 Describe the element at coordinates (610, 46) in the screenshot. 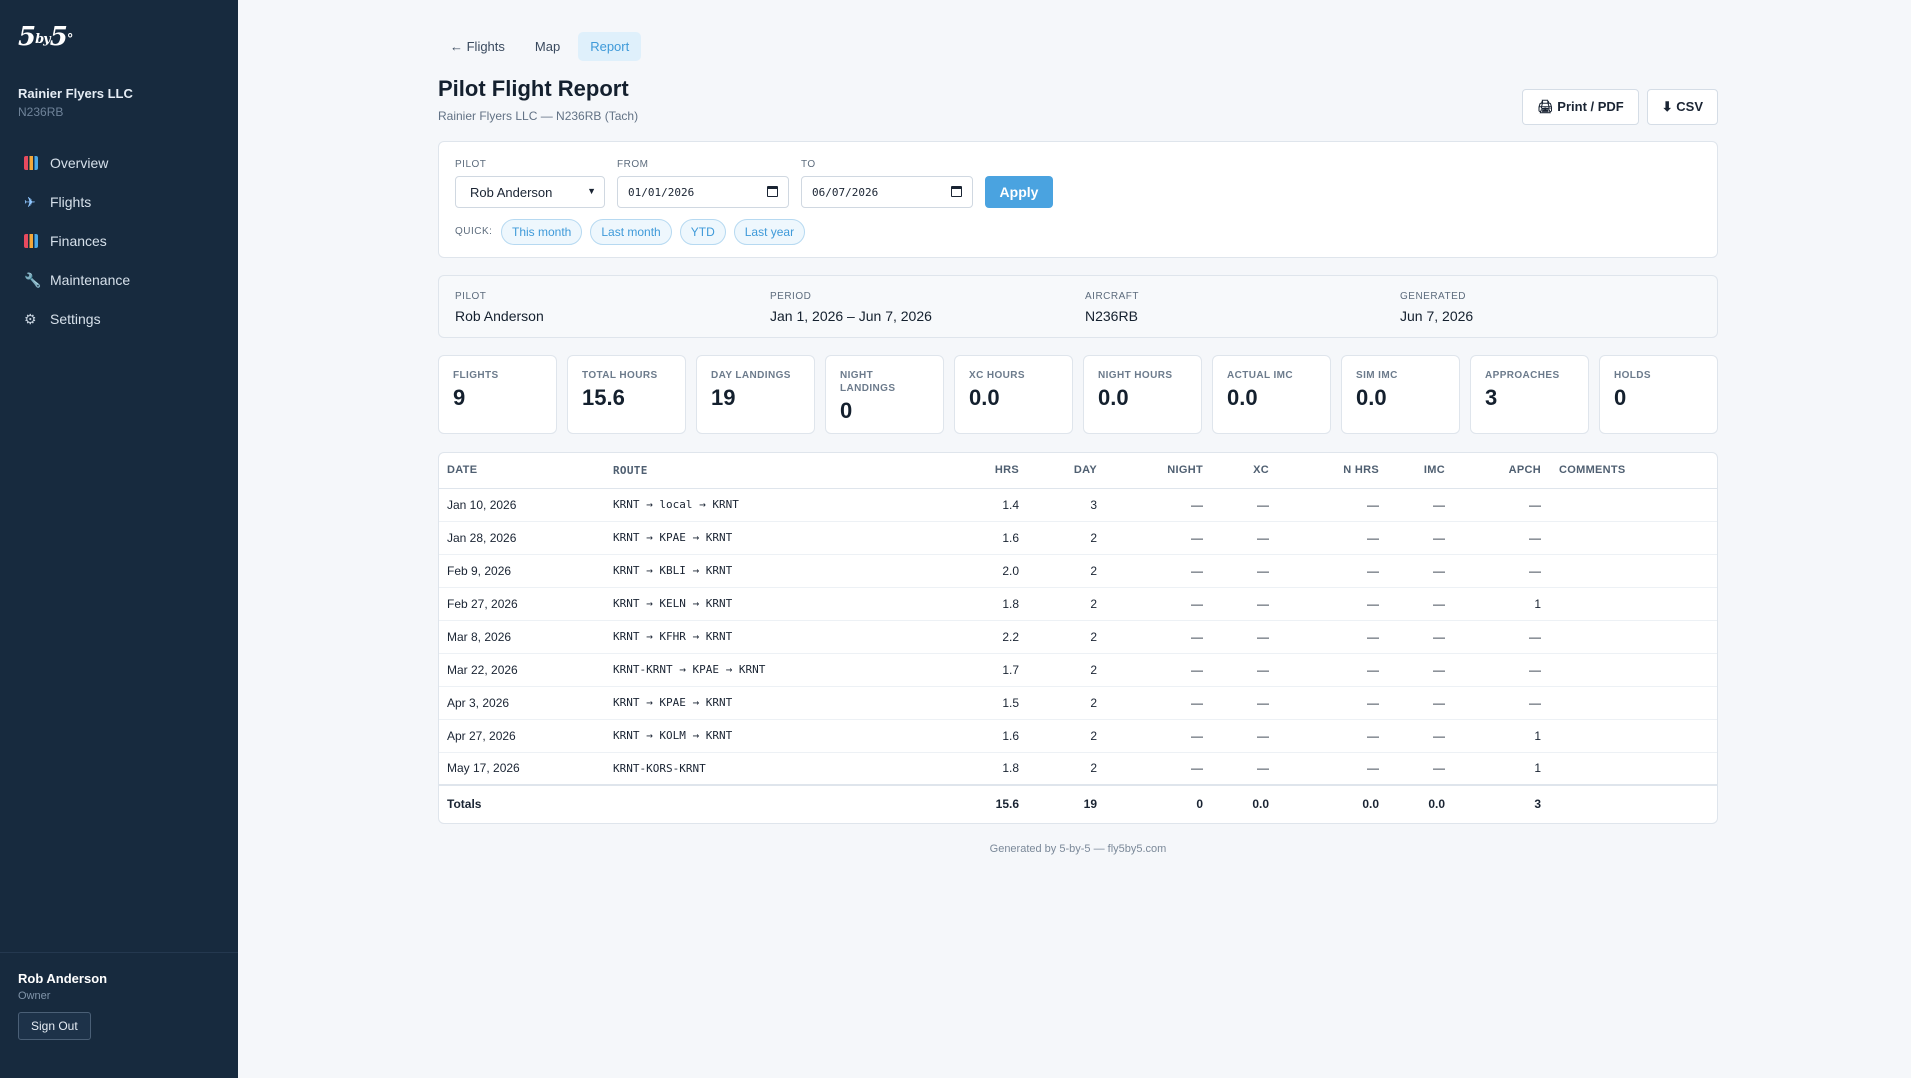

I see `tab-report: Report` at that location.